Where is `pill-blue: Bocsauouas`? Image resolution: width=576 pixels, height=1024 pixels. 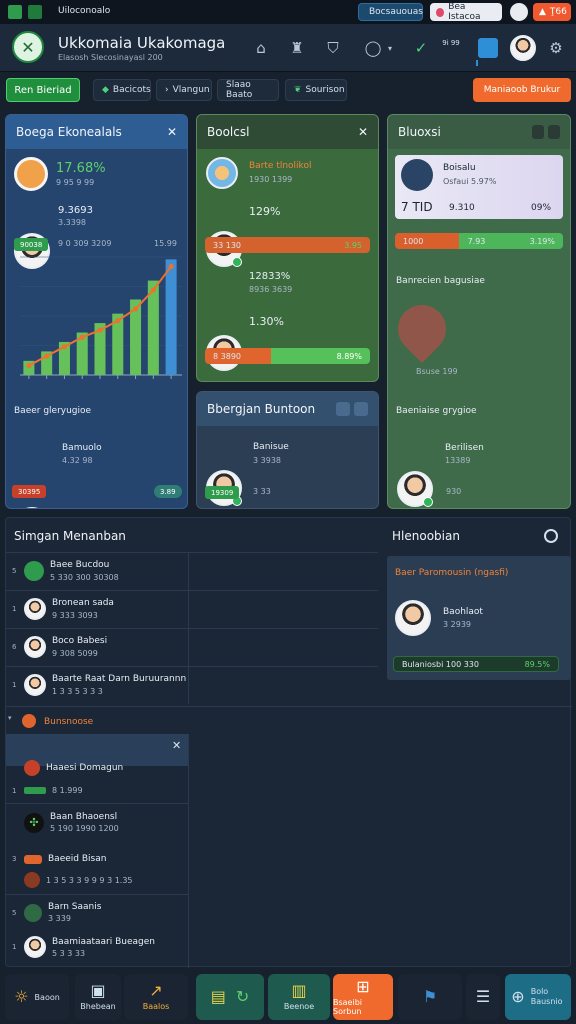 pill-blue: Bocsauouas is located at coordinates (390, 12).